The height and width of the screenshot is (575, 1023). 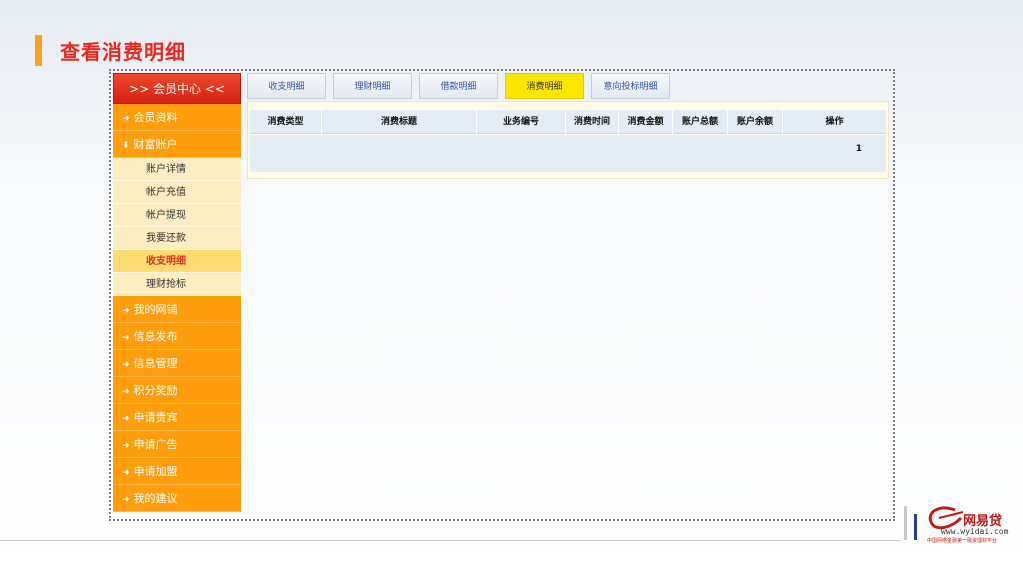 I want to click on sidebar-subitem-income-expense: 收支明细, so click(x=177, y=261).